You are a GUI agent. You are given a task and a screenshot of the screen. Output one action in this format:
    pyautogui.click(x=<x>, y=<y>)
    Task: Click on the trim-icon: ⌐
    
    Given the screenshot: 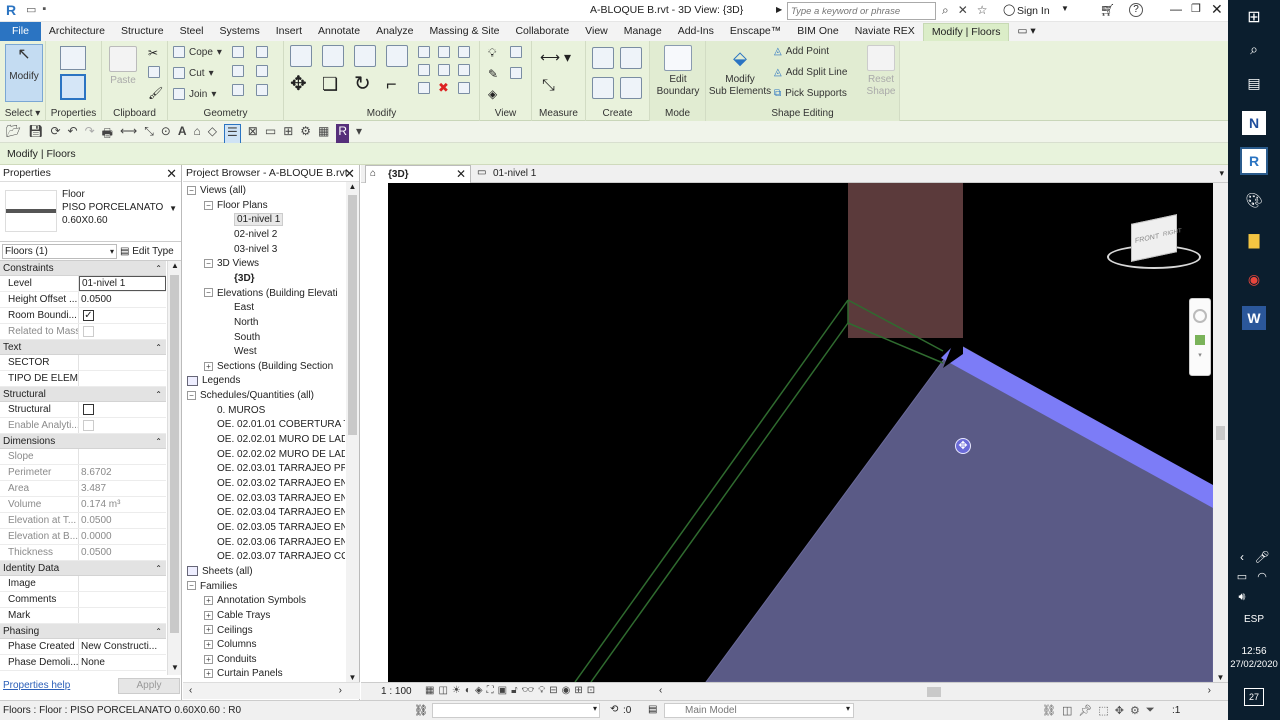 What is the action you would take?
    pyautogui.click(x=400, y=84)
    